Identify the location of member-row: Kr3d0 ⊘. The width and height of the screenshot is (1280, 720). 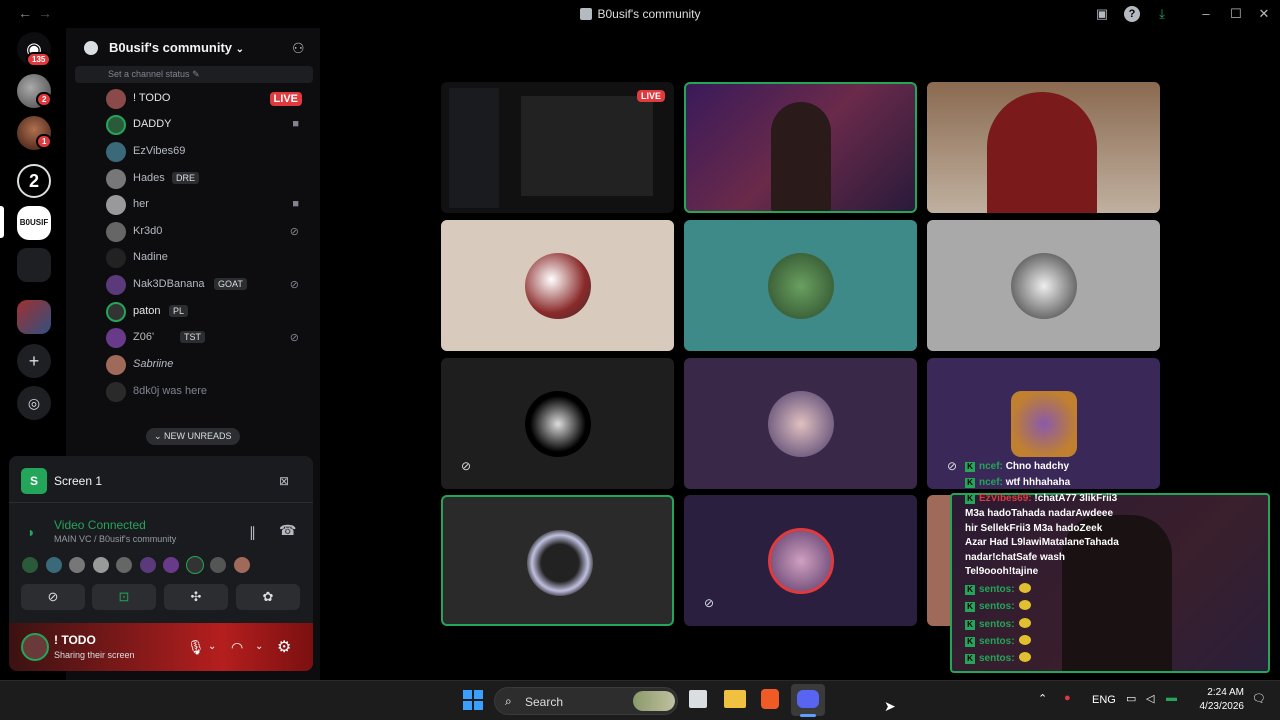
(206, 232).